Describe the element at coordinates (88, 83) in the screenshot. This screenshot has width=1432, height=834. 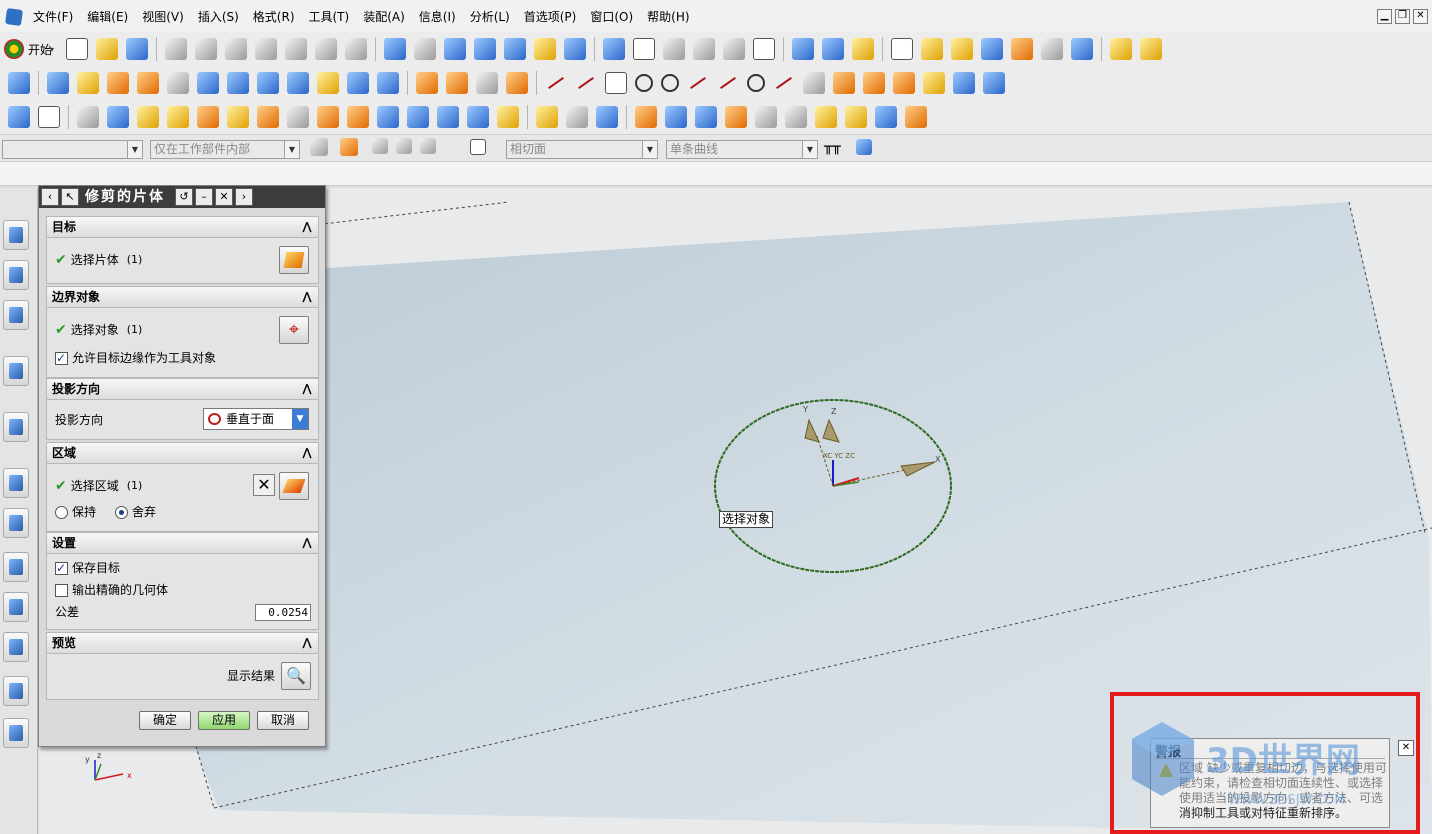
I see `bounded-plane-icon` at that location.